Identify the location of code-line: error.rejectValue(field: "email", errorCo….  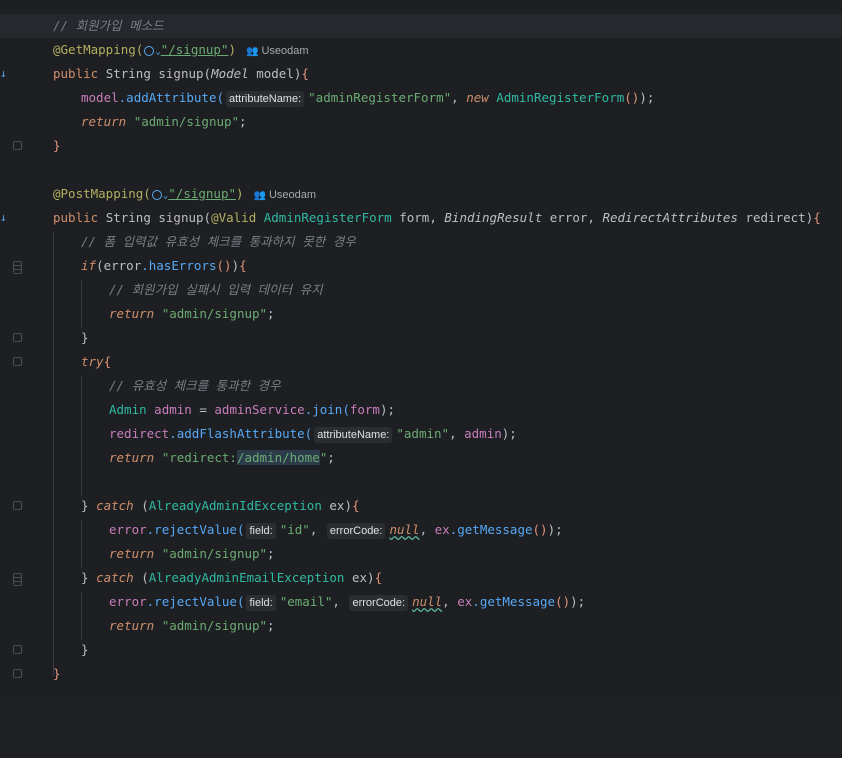
(421, 602).